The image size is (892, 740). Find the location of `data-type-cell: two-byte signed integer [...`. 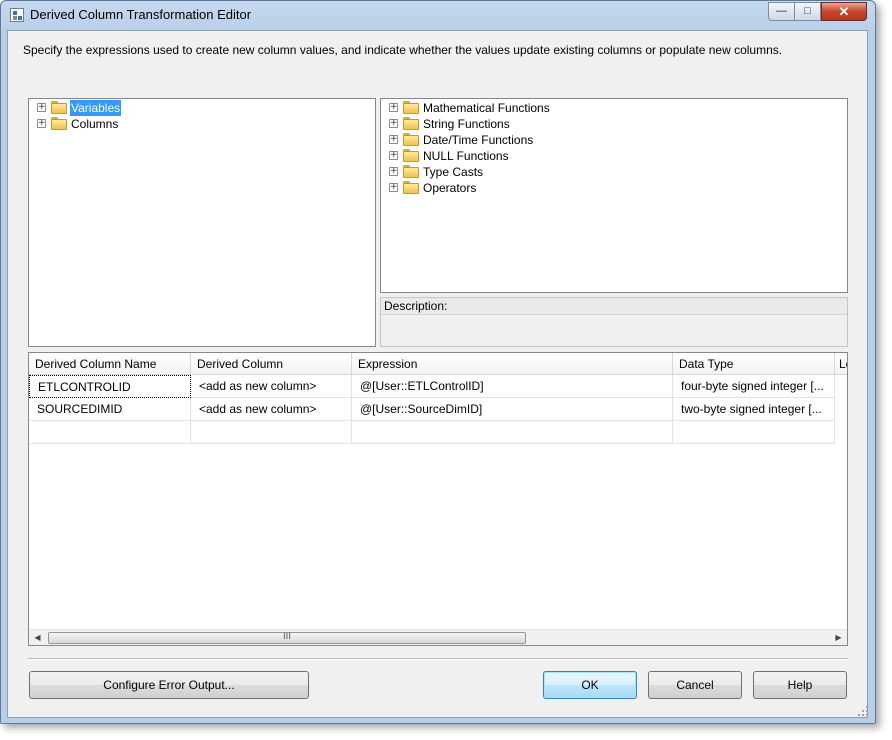

data-type-cell: two-byte signed integer [... is located at coordinates (754, 409).